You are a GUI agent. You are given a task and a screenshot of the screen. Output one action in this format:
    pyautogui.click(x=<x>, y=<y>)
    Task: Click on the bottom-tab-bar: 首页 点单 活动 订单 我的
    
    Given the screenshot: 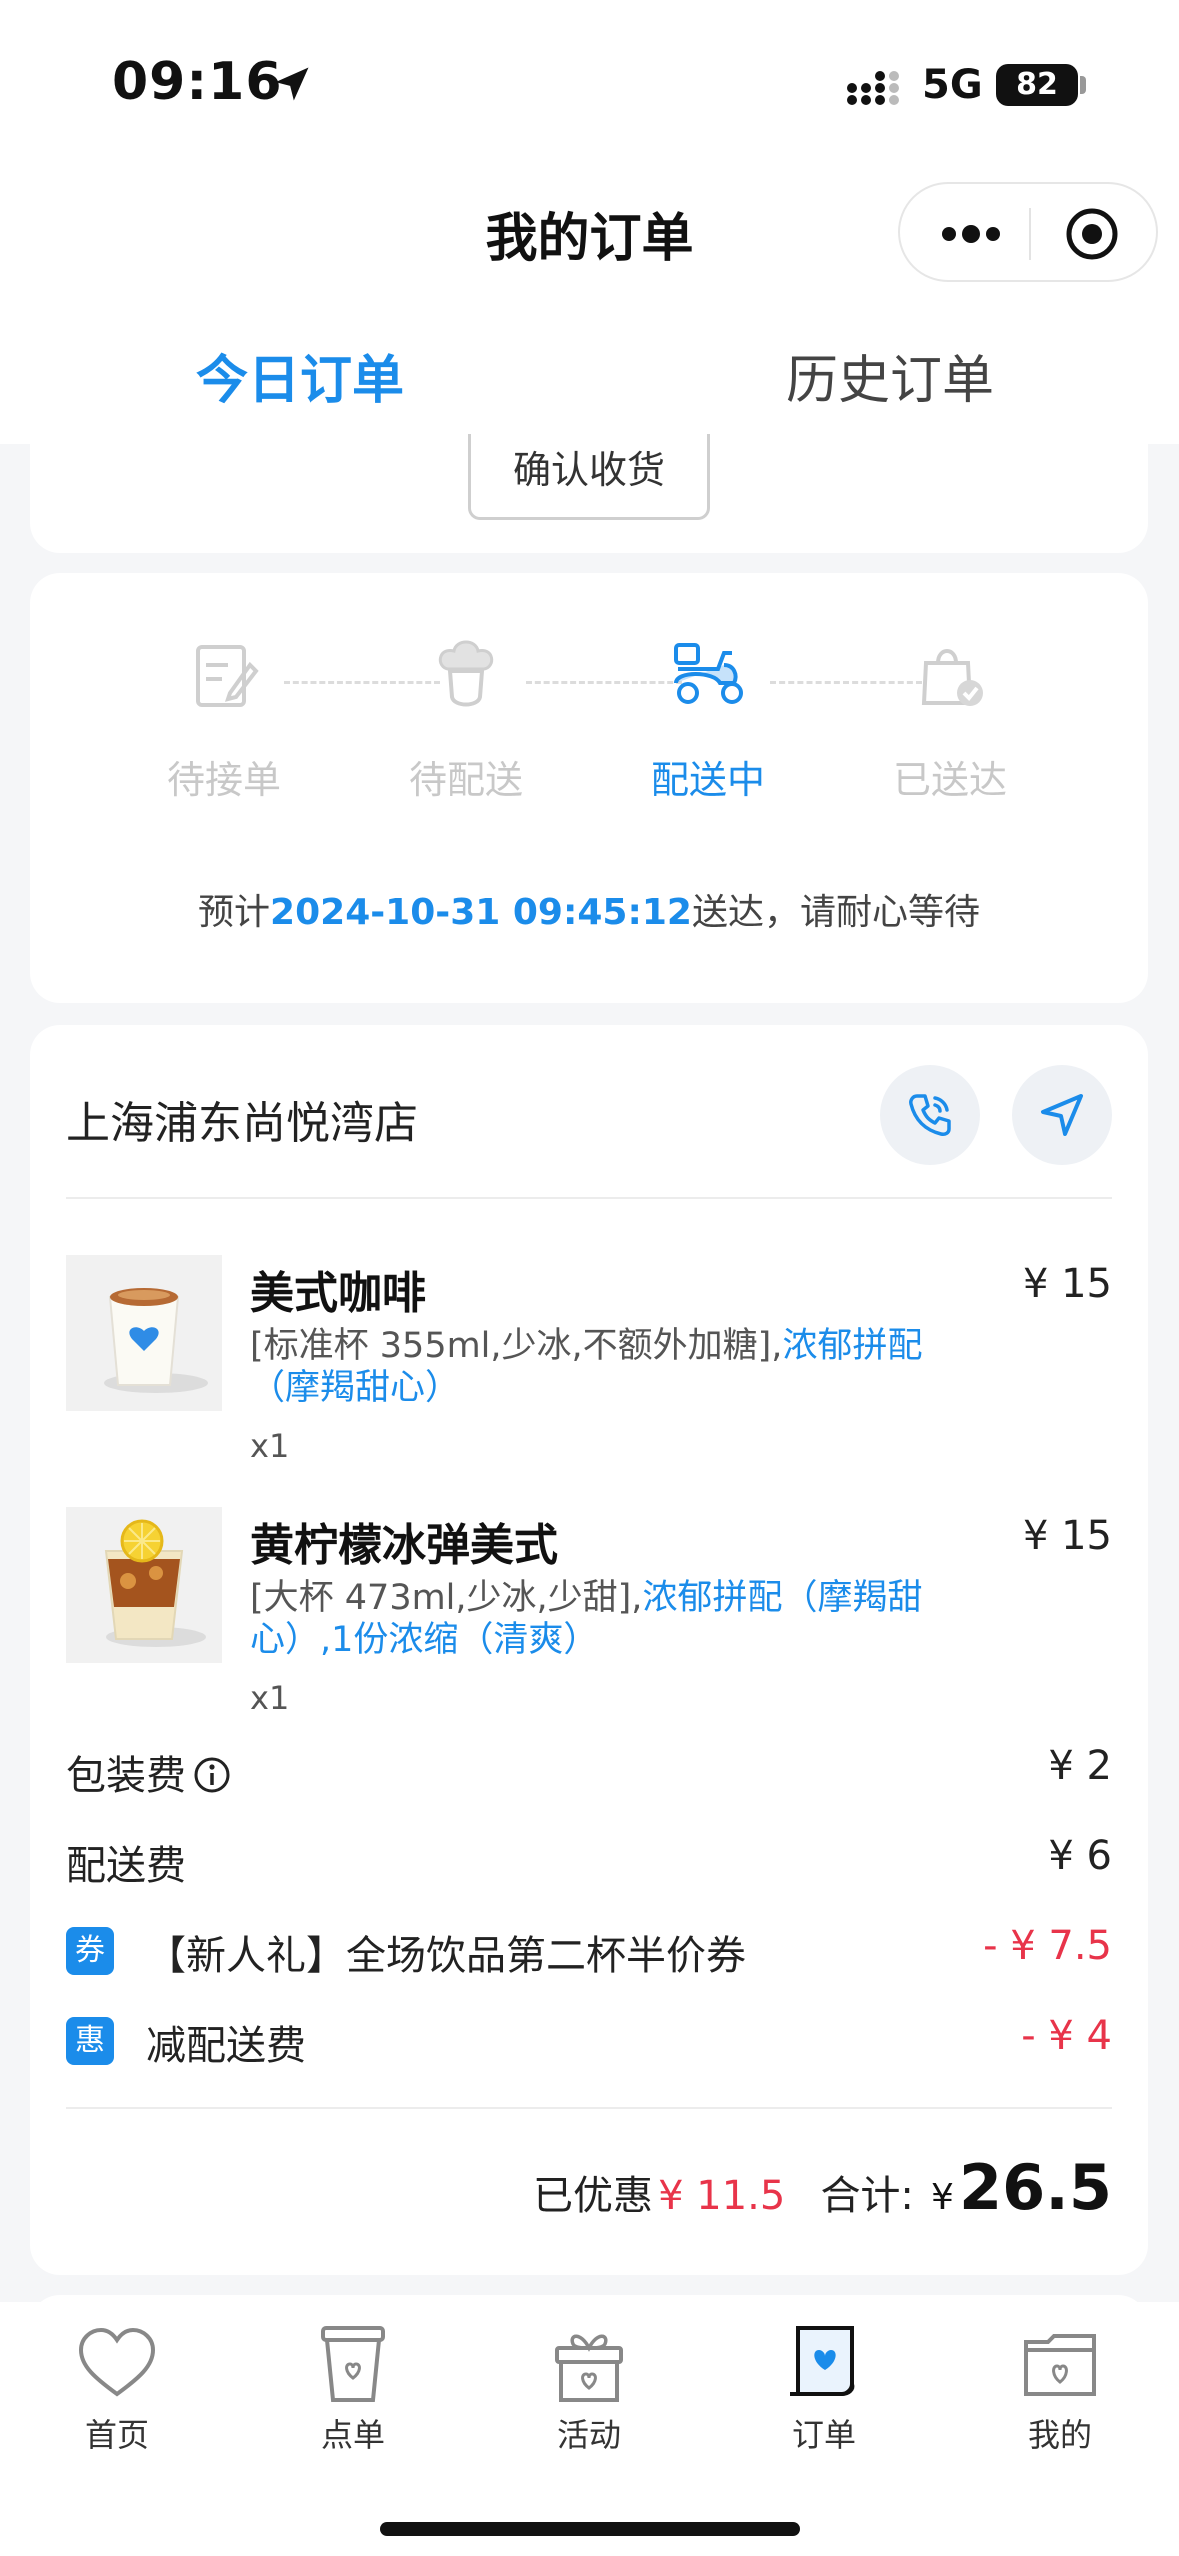 What is the action you would take?
    pyautogui.click(x=589, y=2429)
    